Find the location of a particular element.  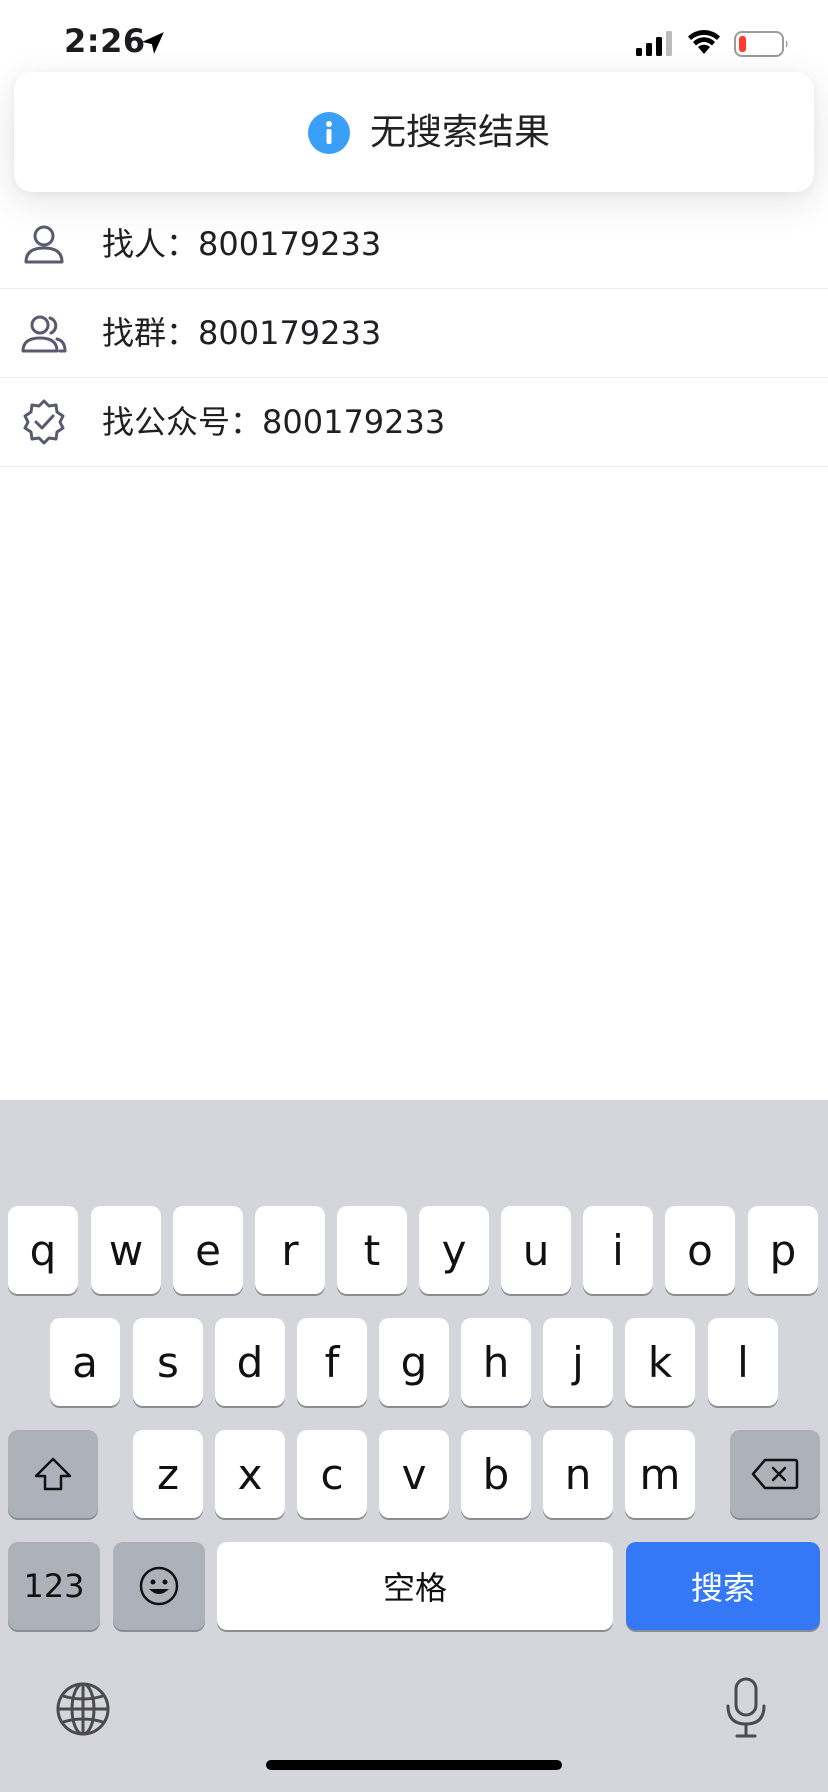

result-find-official-account: 找公众号：800179233 is located at coordinates (414, 422).